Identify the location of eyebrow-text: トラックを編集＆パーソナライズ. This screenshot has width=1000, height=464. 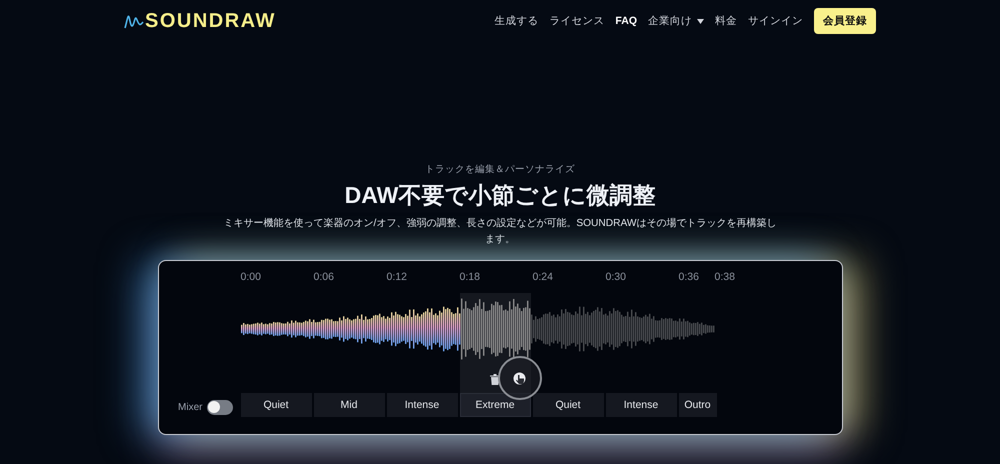
(500, 169).